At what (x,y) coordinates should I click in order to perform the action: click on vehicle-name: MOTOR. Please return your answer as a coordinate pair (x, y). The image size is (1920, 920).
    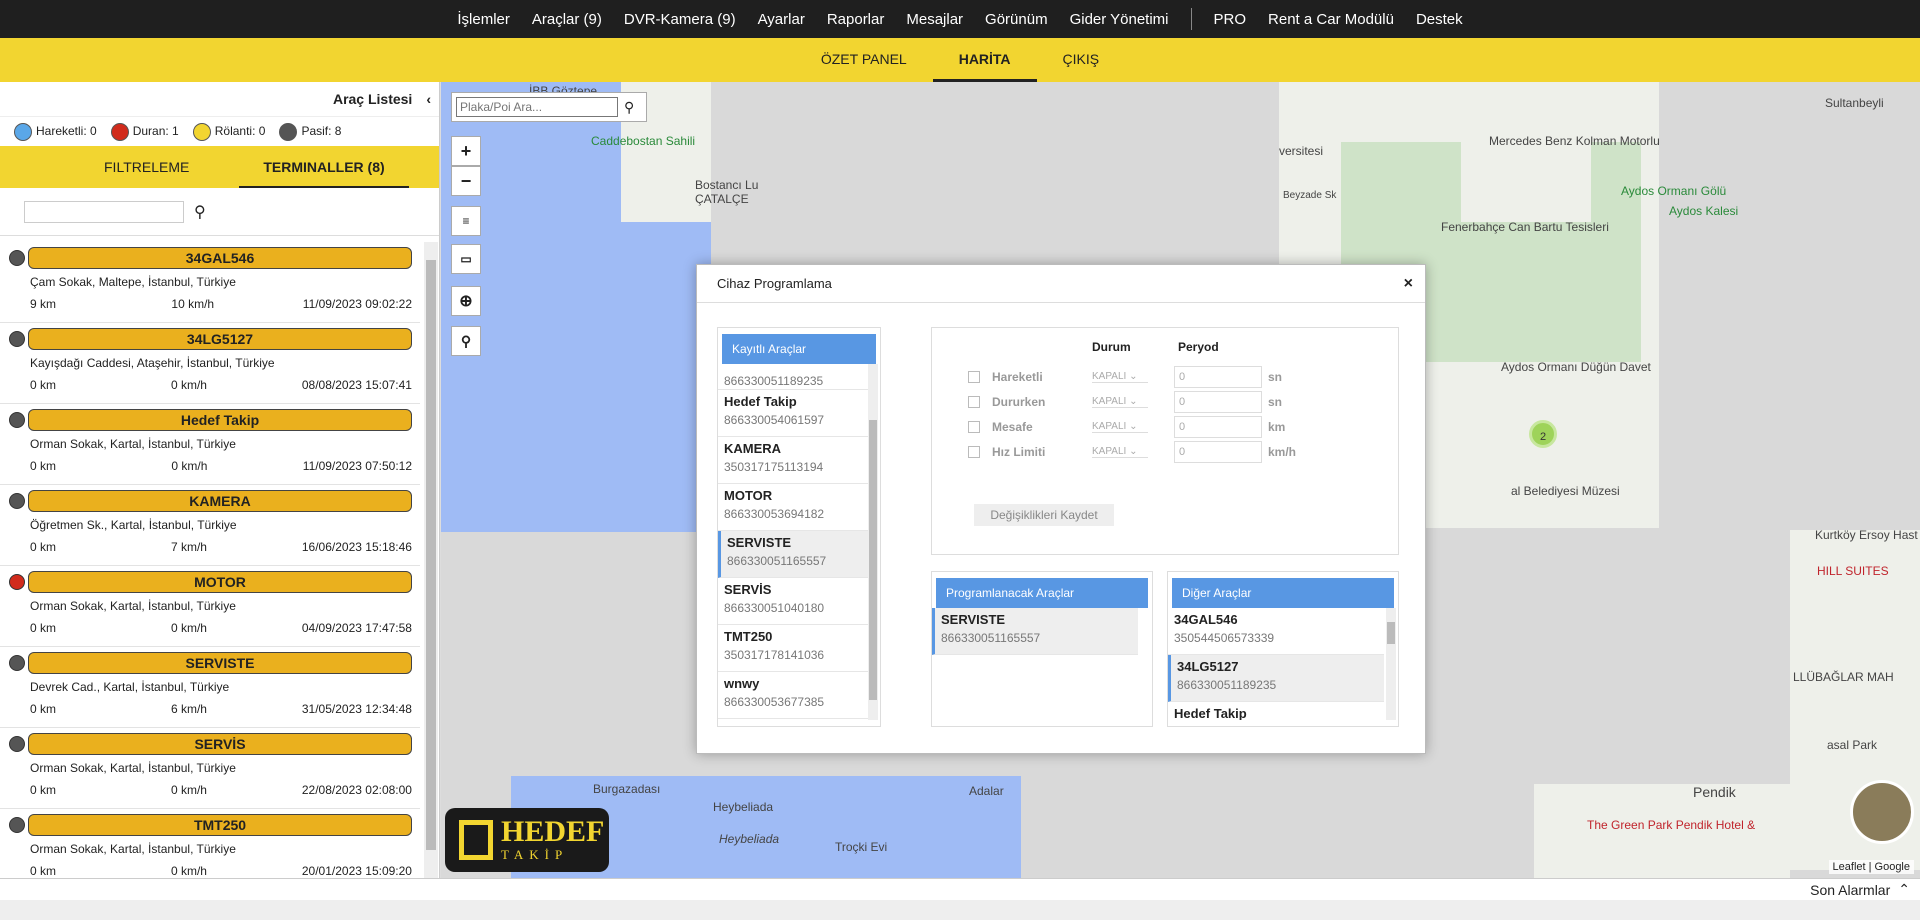
    Looking at the image, I should click on (220, 582).